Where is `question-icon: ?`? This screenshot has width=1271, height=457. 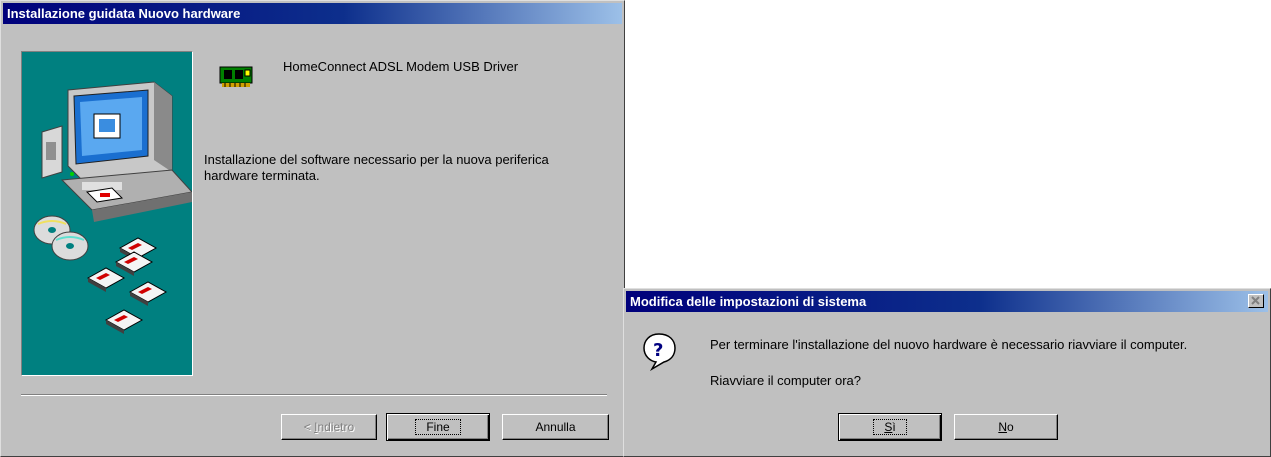
question-icon: ? is located at coordinates (660, 351).